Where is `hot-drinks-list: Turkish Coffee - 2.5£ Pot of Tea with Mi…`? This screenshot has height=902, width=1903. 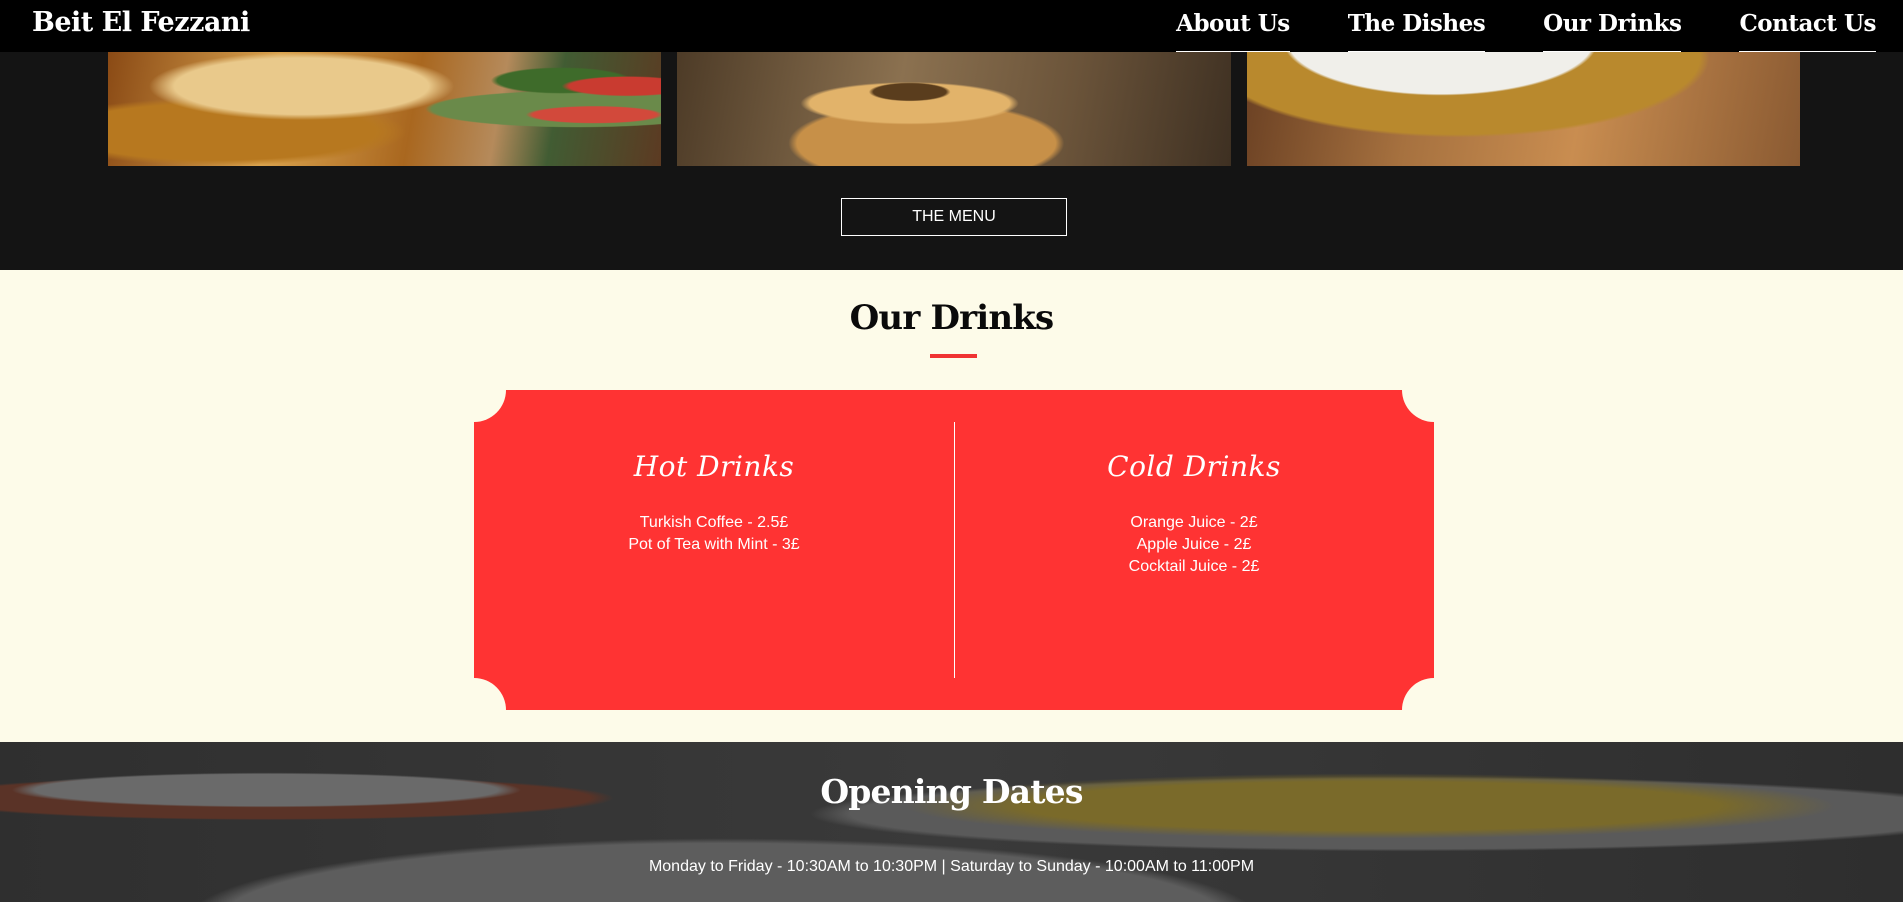
hot-drinks-list: Turkish Coffee - 2.5£ Pot of Tea with Mi… is located at coordinates (714, 534).